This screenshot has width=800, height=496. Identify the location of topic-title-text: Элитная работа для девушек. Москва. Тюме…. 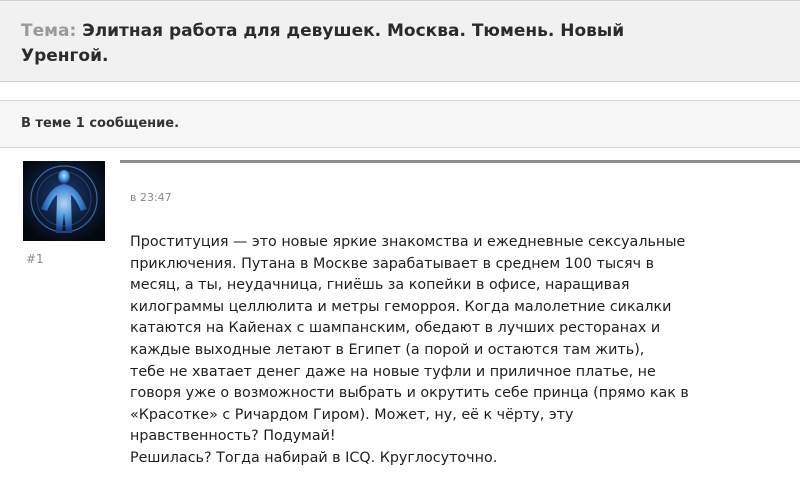
(323, 43).